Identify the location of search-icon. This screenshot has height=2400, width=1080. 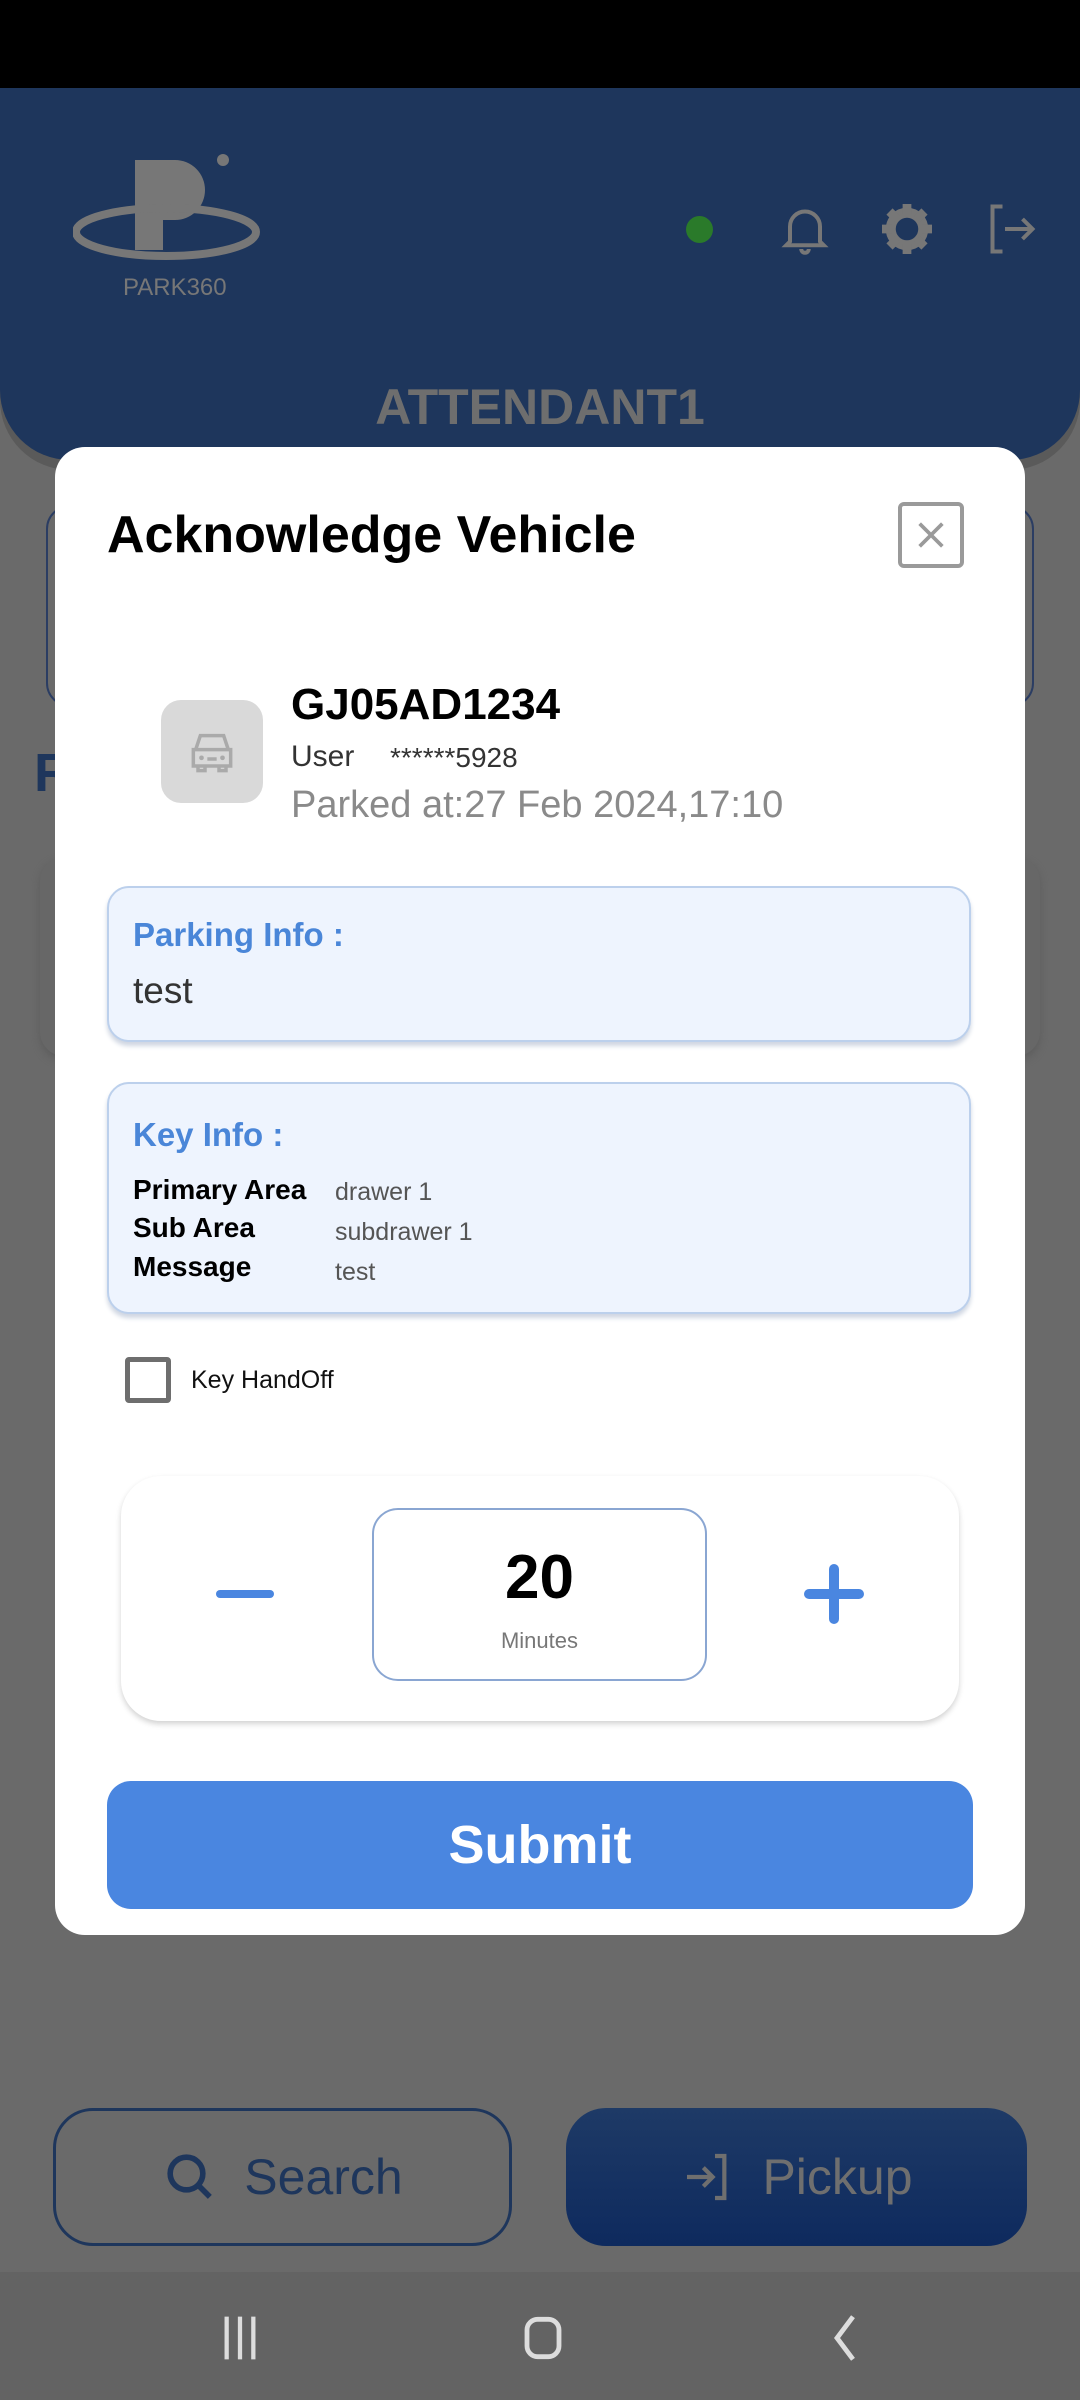
(190, 2176).